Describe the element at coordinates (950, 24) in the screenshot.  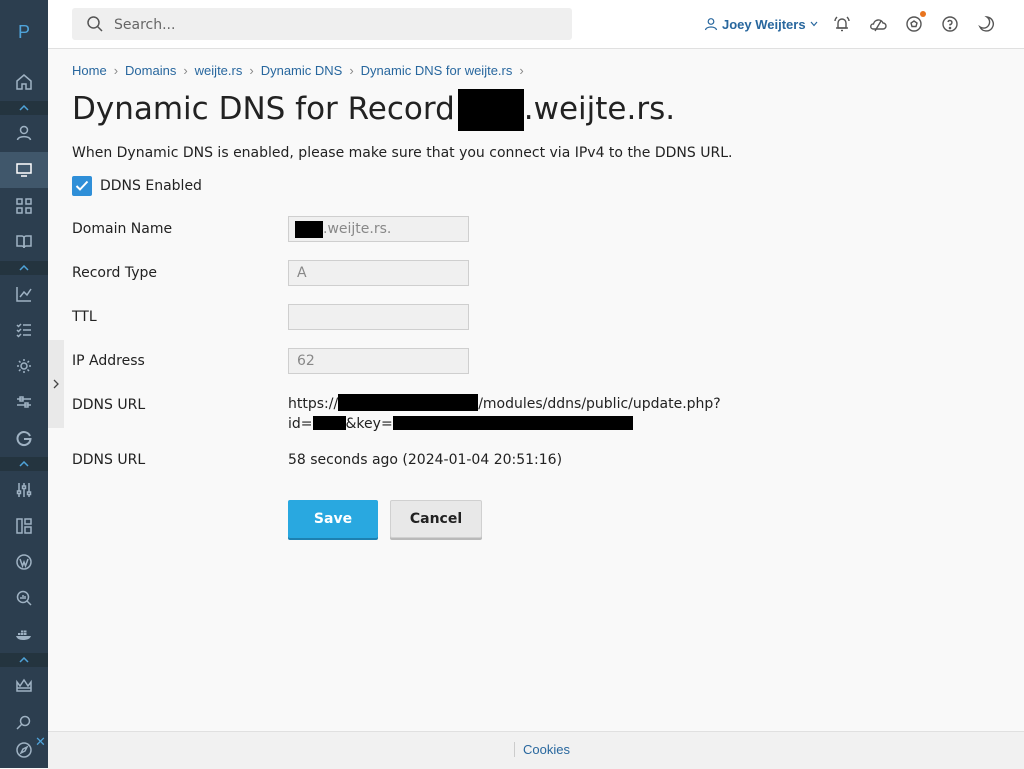
I see `help-icon` at that location.